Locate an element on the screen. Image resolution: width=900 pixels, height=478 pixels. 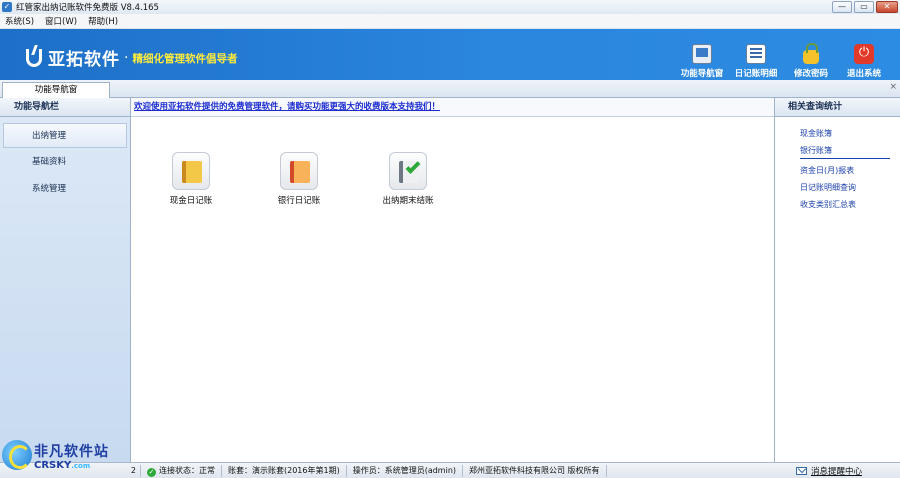
period-close-icon is located at coordinates (408, 171).